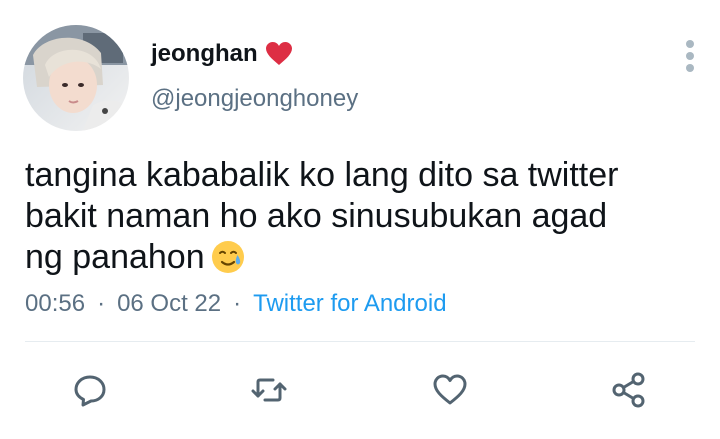  I want to click on author-name-row: jeonghan, so click(221, 54).